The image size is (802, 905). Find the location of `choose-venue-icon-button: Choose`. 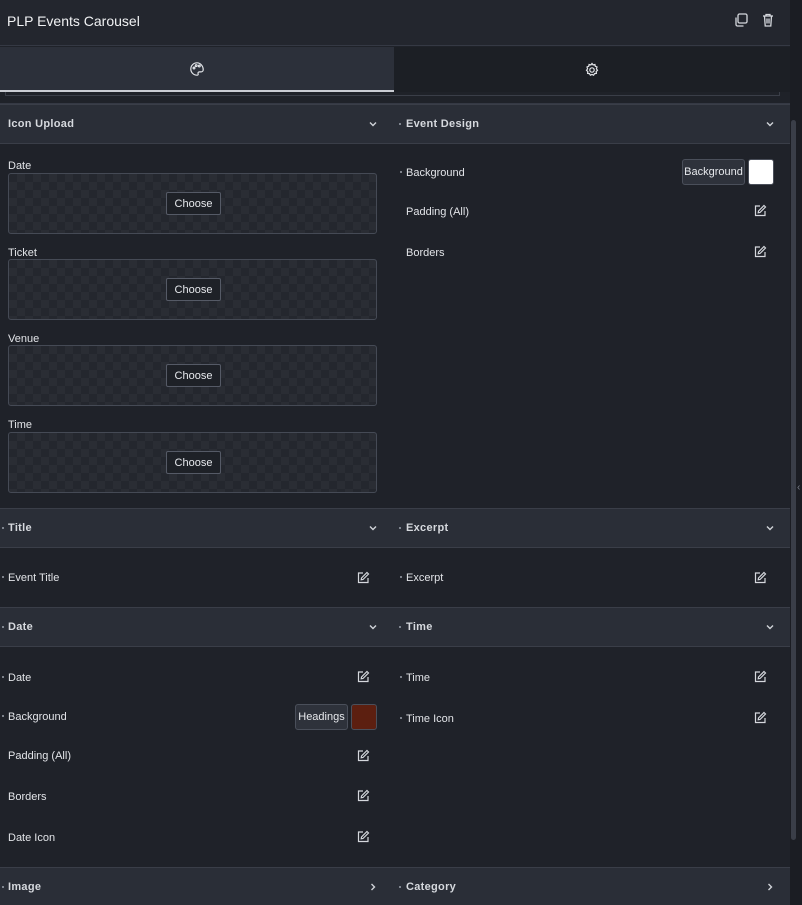

choose-venue-icon-button: Choose is located at coordinates (193, 375).